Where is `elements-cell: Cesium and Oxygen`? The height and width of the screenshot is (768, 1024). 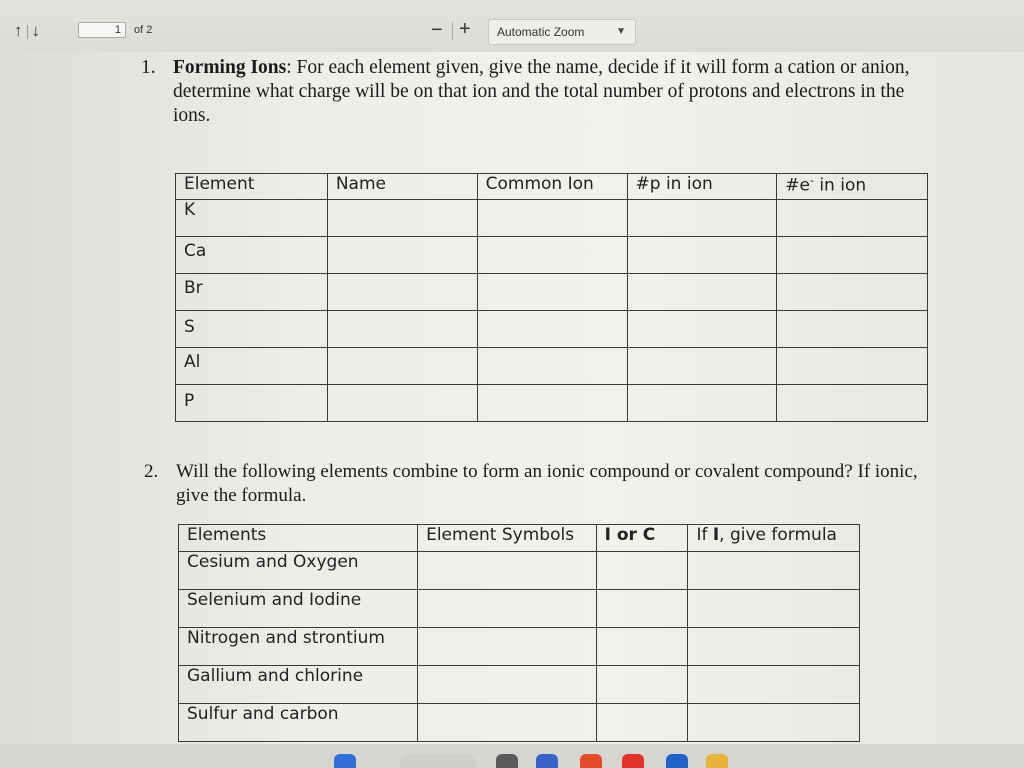 elements-cell: Cesium and Oxygen is located at coordinates (298, 570).